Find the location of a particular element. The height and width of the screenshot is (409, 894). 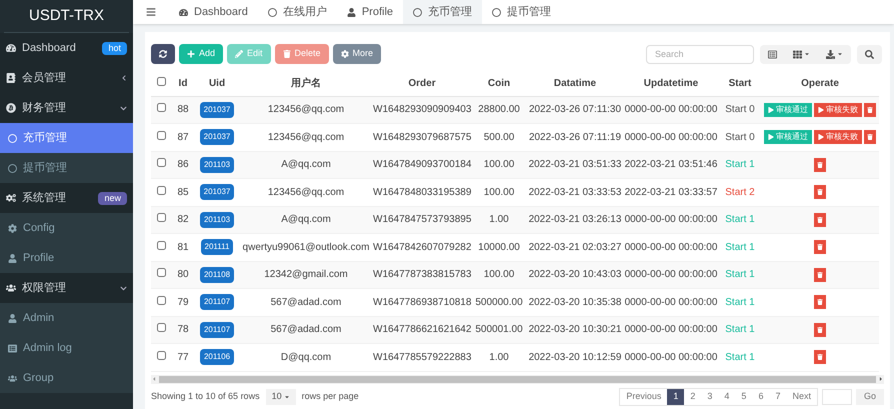

sidebar-subitem: Admin log is located at coordinates (66, 348).